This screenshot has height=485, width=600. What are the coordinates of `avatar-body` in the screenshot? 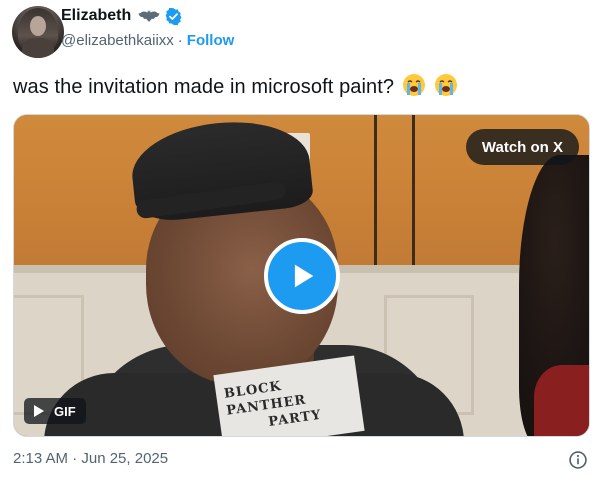 It's located at (38, 48).